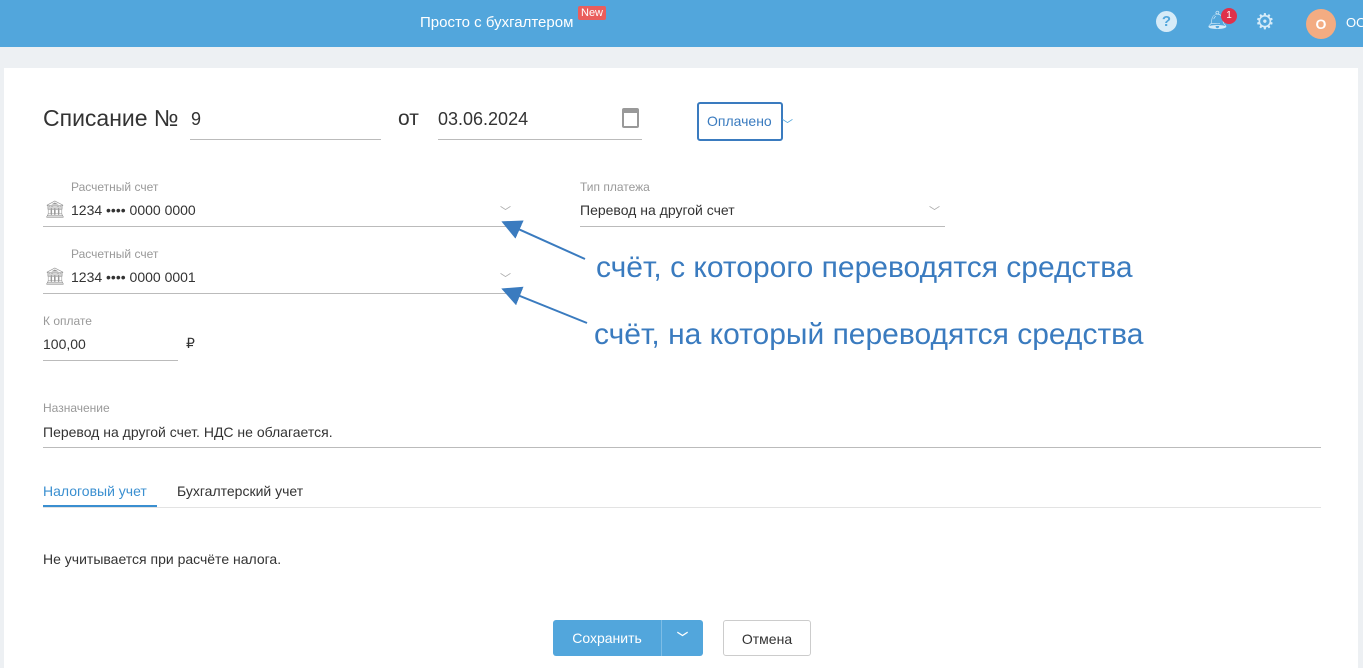 Image resolution: width=1363 pixels, height=668 pixels. Describe the element at coordinates (682, 638) in the screenshot. I see `save-options-chevron-icon: ﹀` at that location.